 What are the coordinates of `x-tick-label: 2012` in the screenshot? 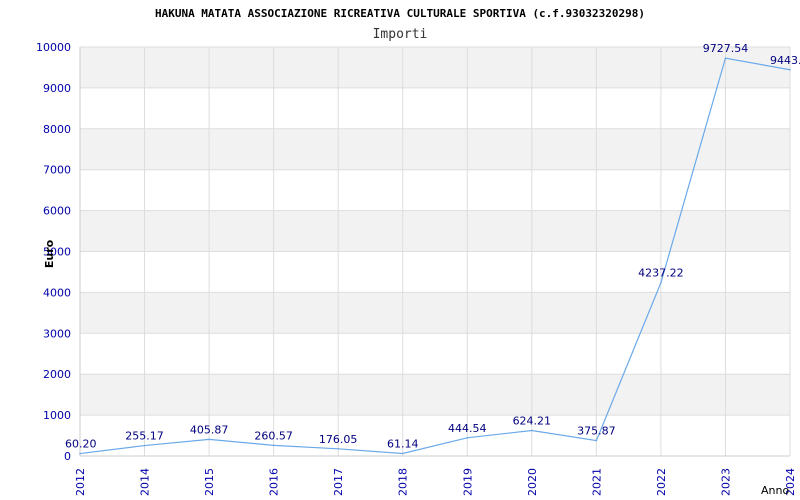 It's located at (80, 482).